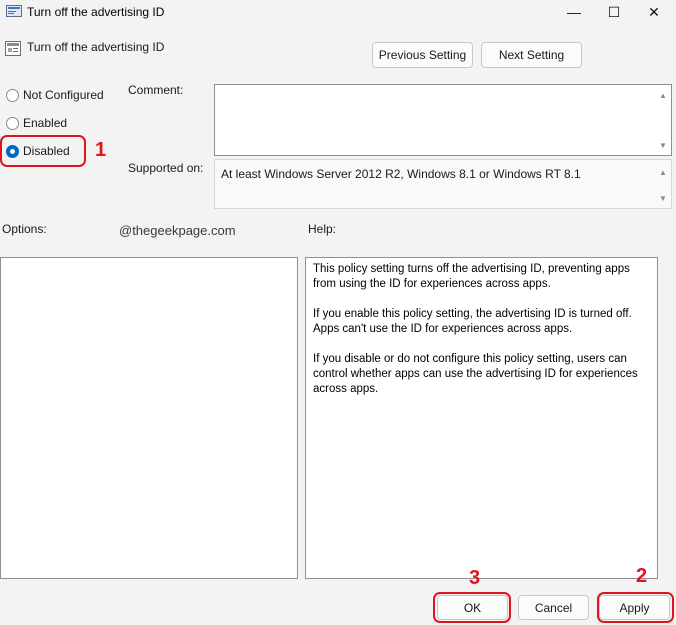 This screenshot has width=676, height=625. Describe the element at coordinates (472, 607) in the screenshot. I see `annotation-highlight-ok` at that location.